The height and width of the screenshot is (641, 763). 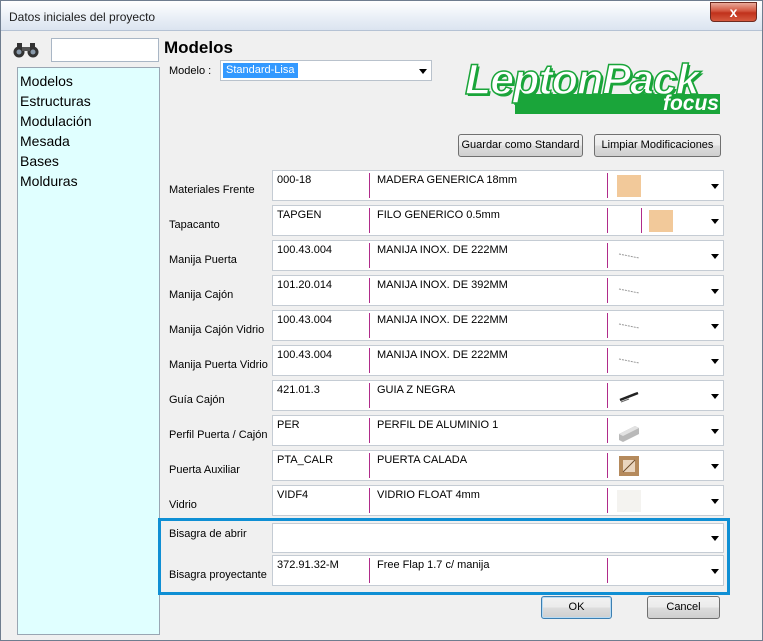 What do you see at coordinates (82, 17) in the screenshot?
I see `window-title: Datos iniciales del proyecto` at bounding box center [82, 17].